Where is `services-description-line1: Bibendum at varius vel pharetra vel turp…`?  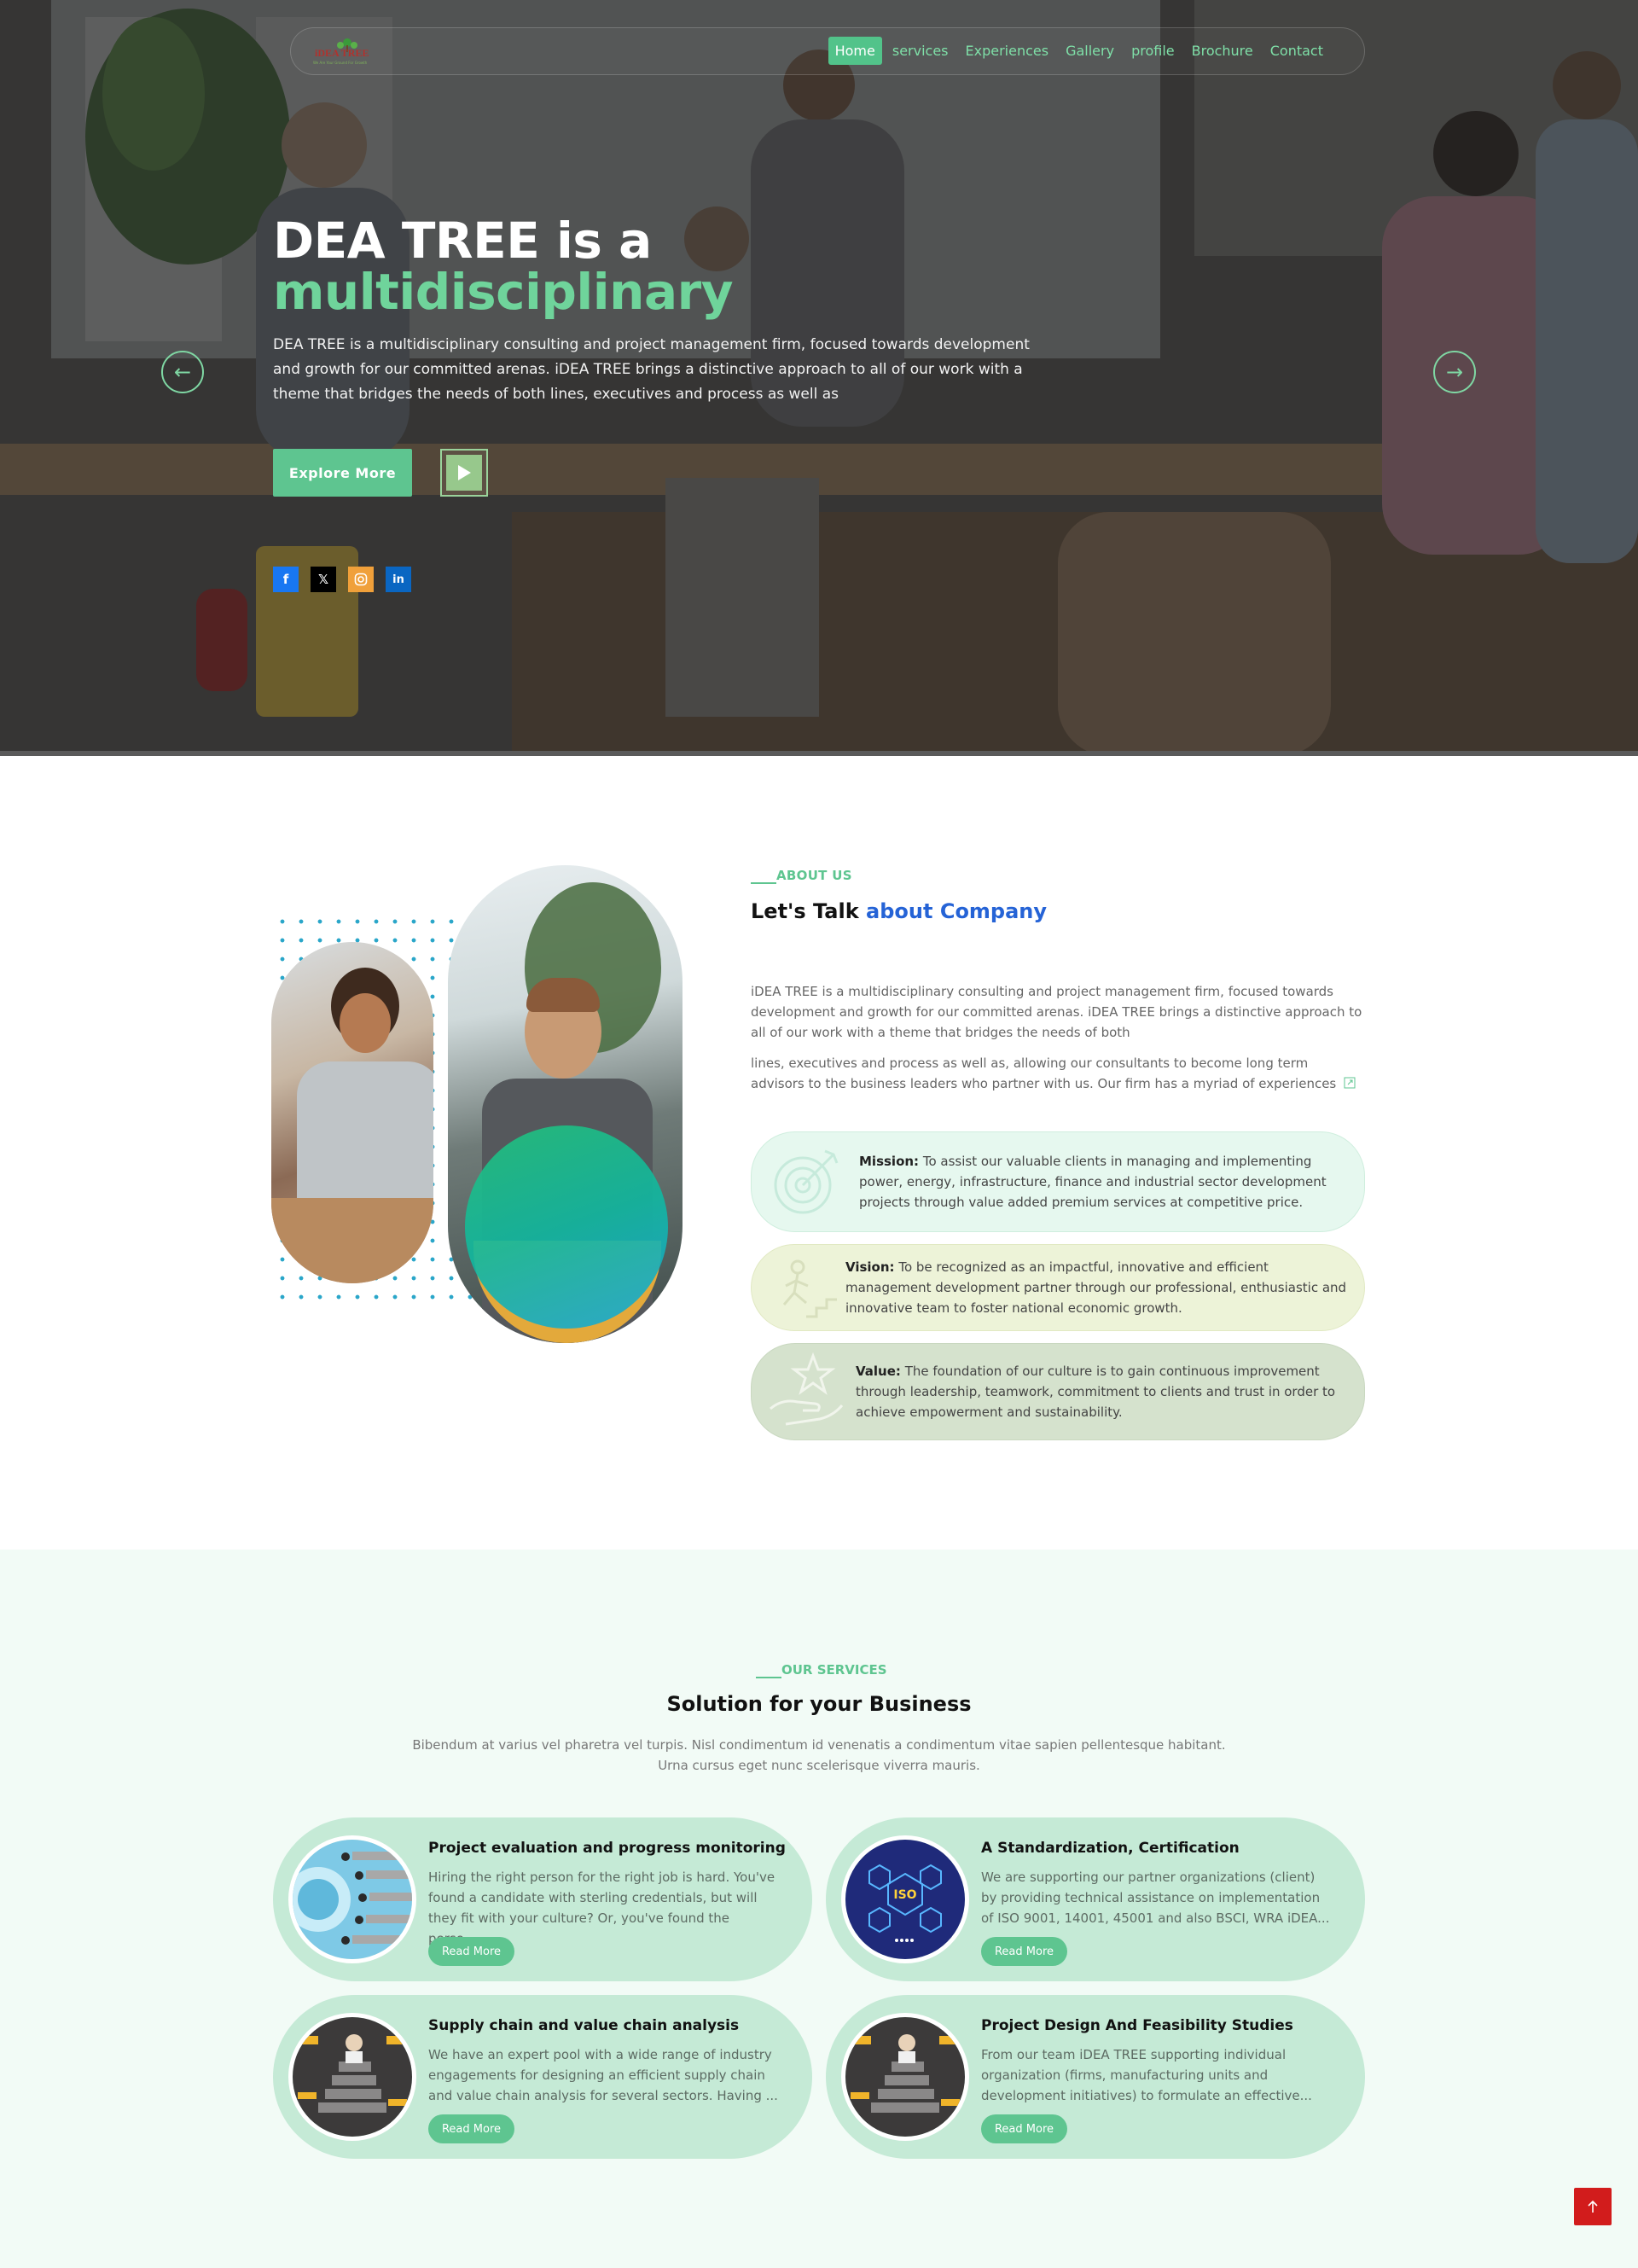
services-description-line1: Bibendum at varius vel pharetra vel turp… is located at coordinates (819, 1745).